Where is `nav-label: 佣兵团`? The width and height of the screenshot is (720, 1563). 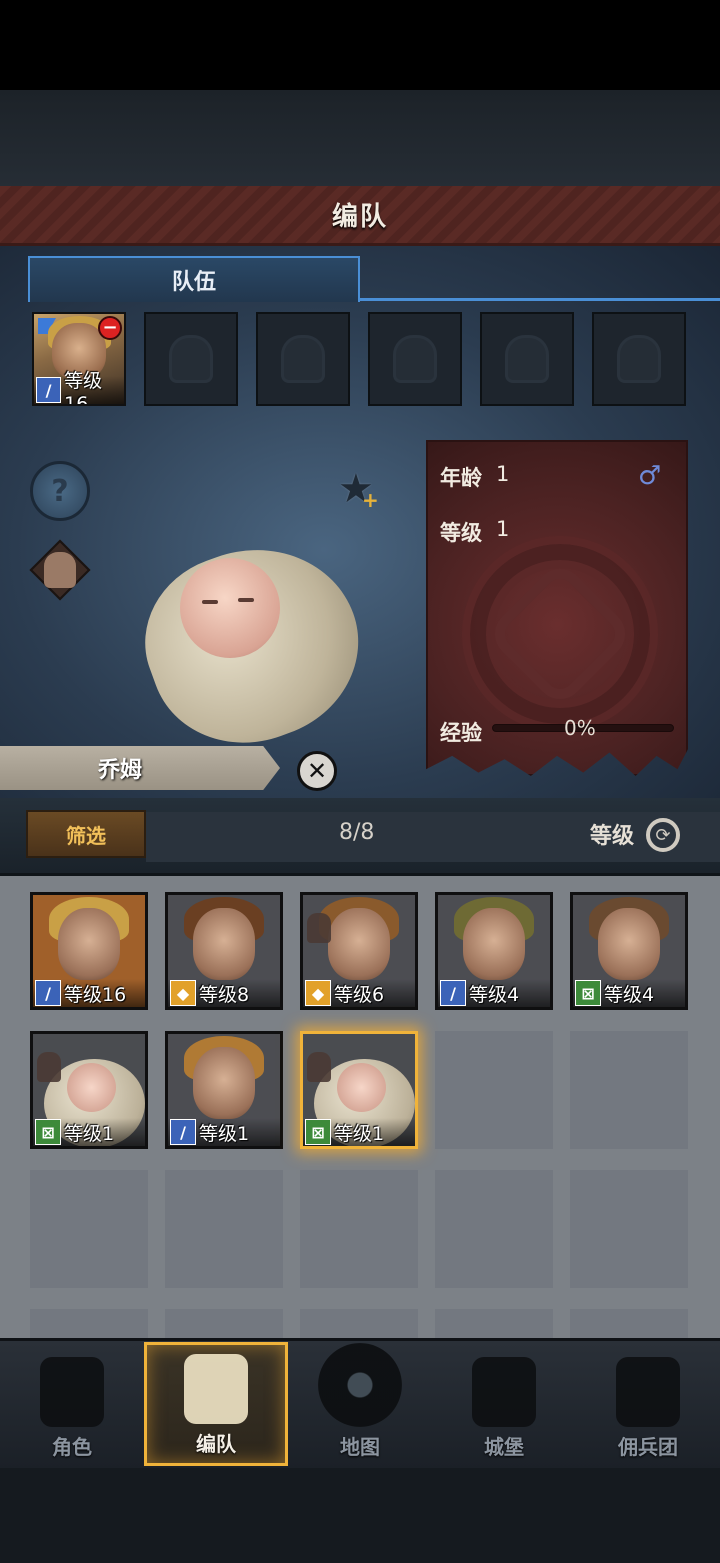 nav-label: 佣兵团 is located at coordinates (648, 1447).